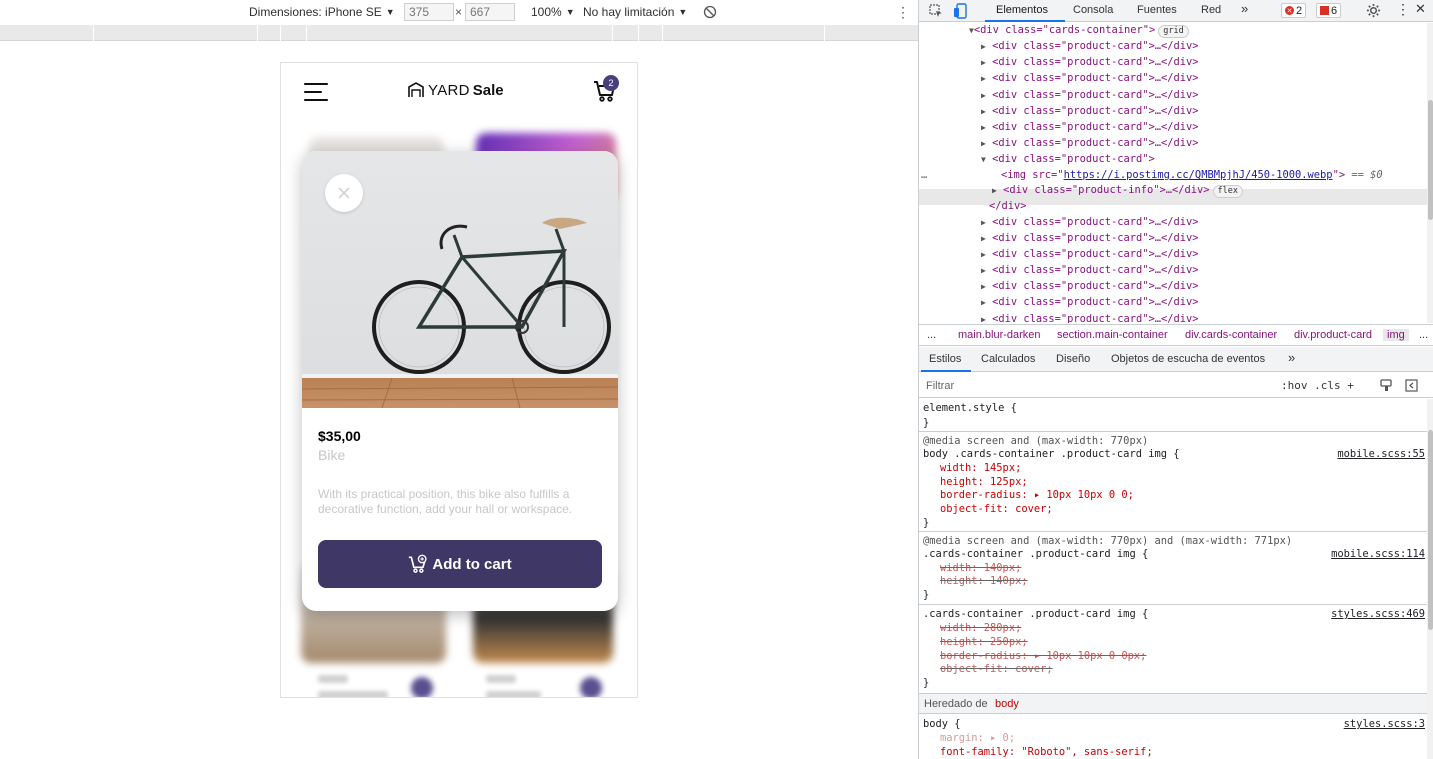 The image size is (1433, 759). Describe the element at coordinates (455, 90) in the screenshot. I see `logo: YARD Sale` at that location.